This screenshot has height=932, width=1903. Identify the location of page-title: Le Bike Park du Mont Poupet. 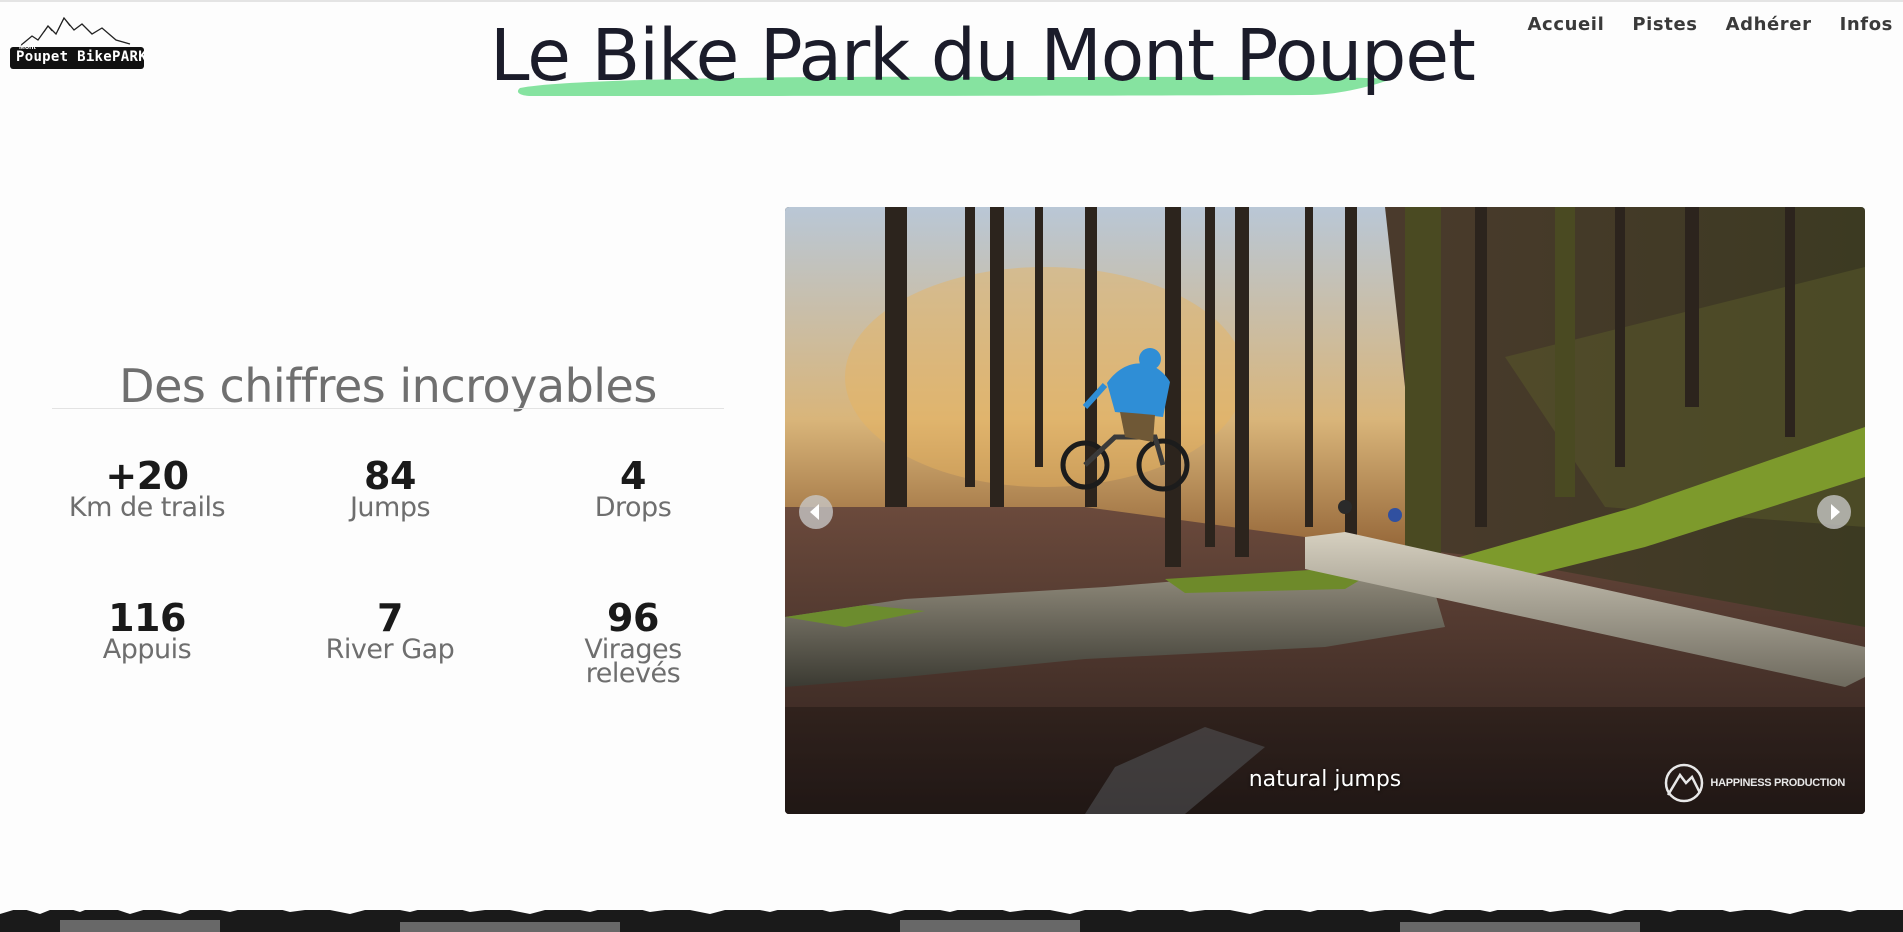
(983, 55).